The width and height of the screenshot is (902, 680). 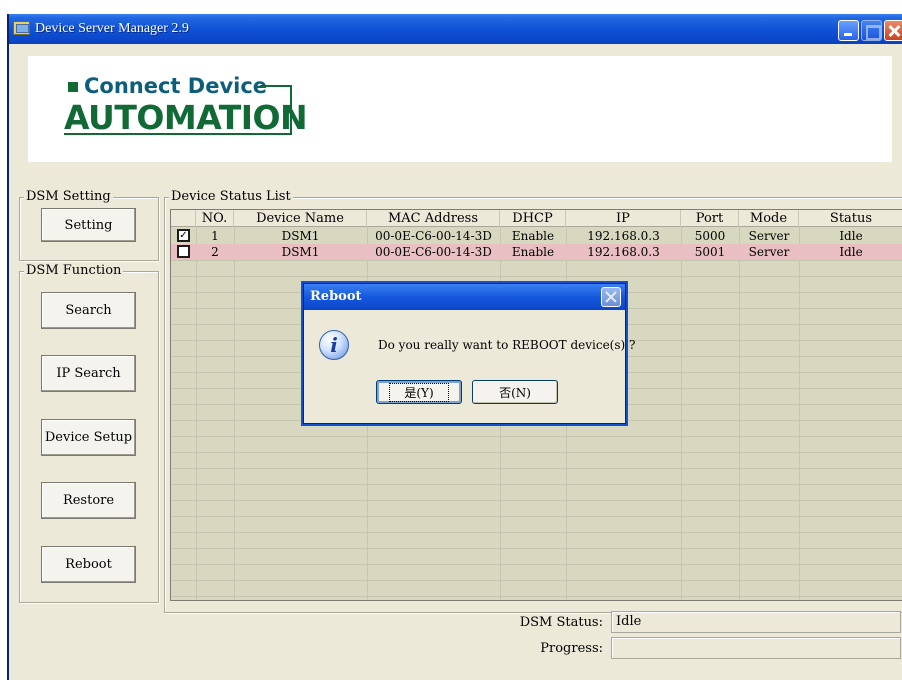 I want to click on logo-automation: AUTOMATION, so click(x=186, y=117).